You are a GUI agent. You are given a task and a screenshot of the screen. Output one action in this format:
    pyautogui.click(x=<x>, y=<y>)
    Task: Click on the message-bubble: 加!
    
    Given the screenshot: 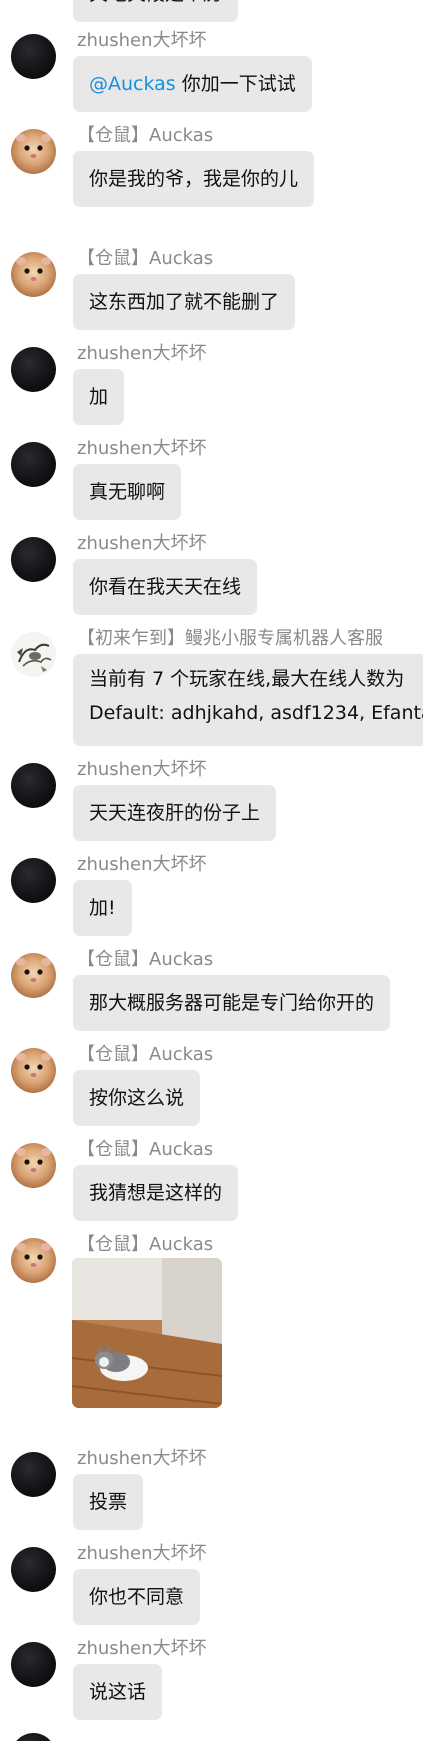 What is the action you would take?
    pyautogui.click(x=102, y=908)
    